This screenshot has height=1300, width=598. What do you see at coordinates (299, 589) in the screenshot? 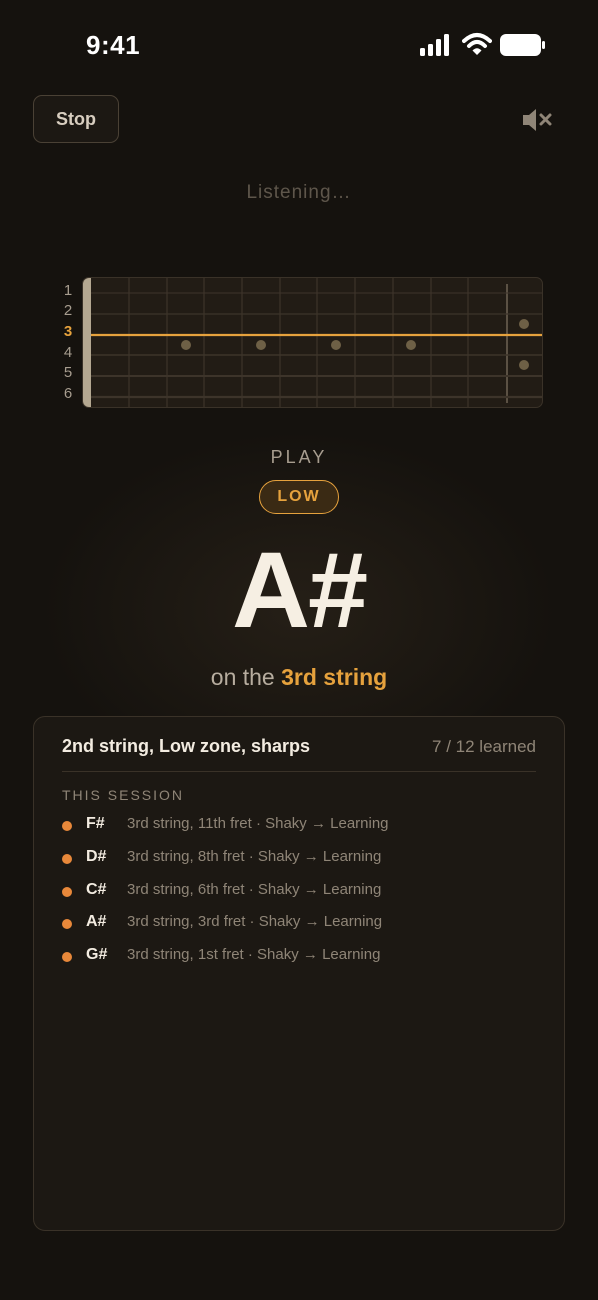
I see `target-note: A#` at bounding box center [299, 589].